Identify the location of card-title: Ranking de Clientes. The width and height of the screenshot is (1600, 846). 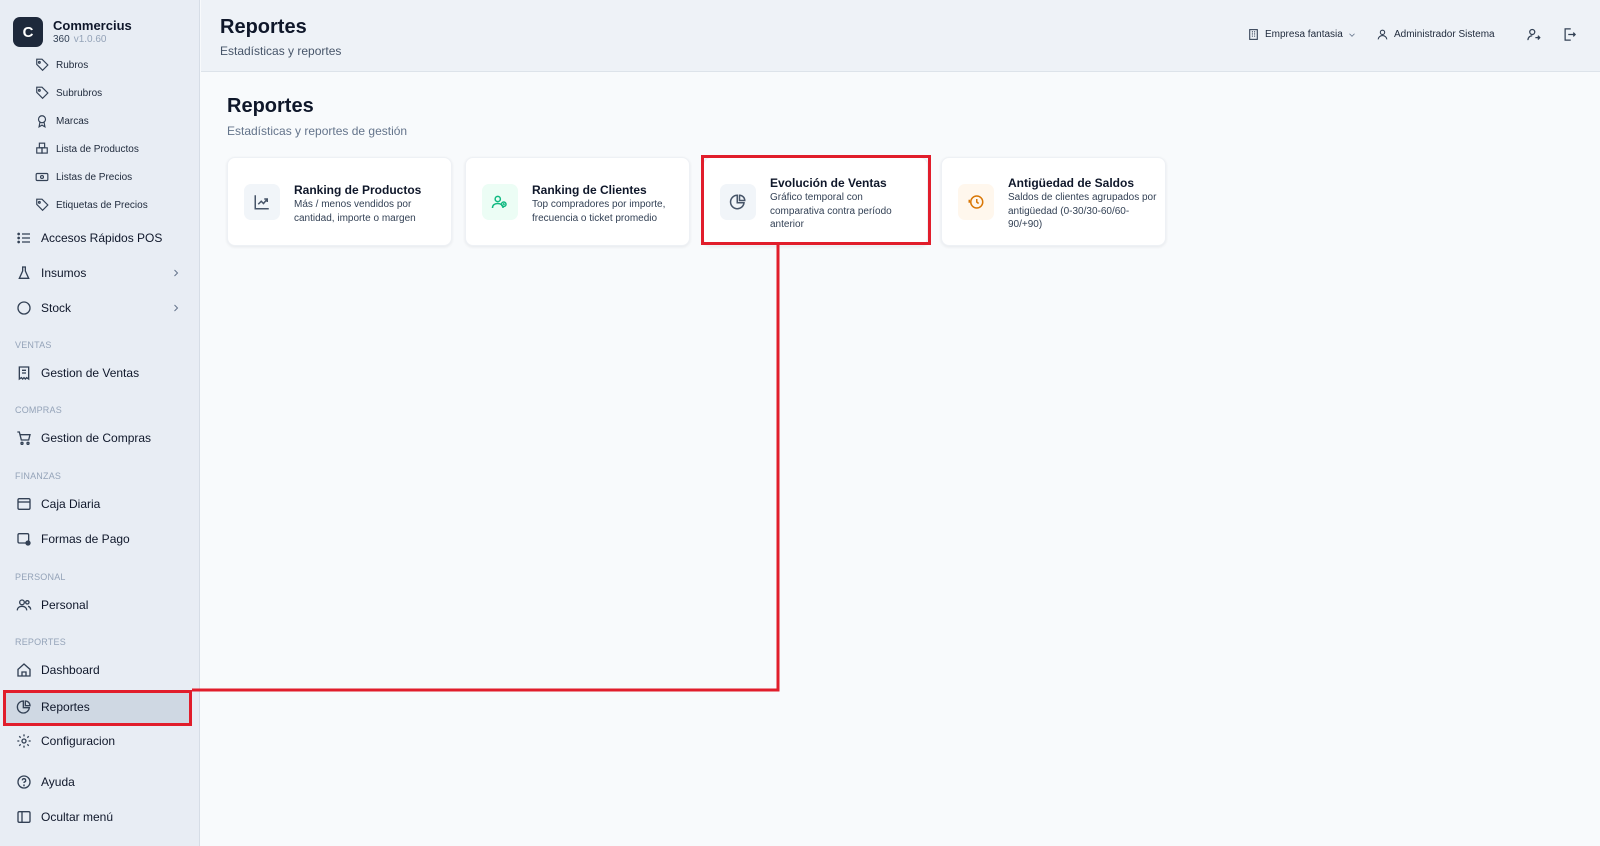
(589, 190).